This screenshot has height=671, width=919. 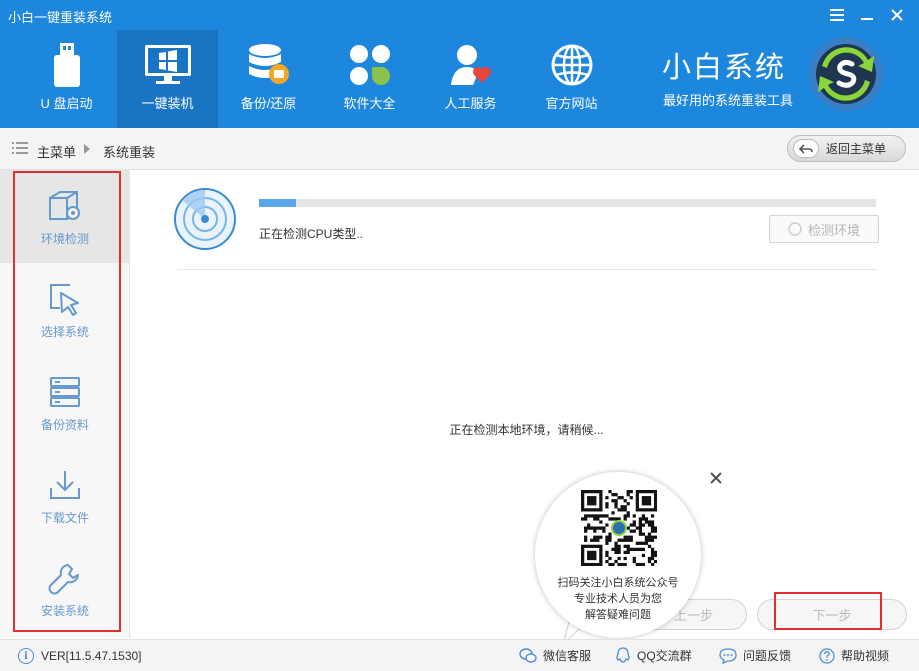 I want to click on qr-text-line: 解答疑难问题, so click(x=618, y=615).